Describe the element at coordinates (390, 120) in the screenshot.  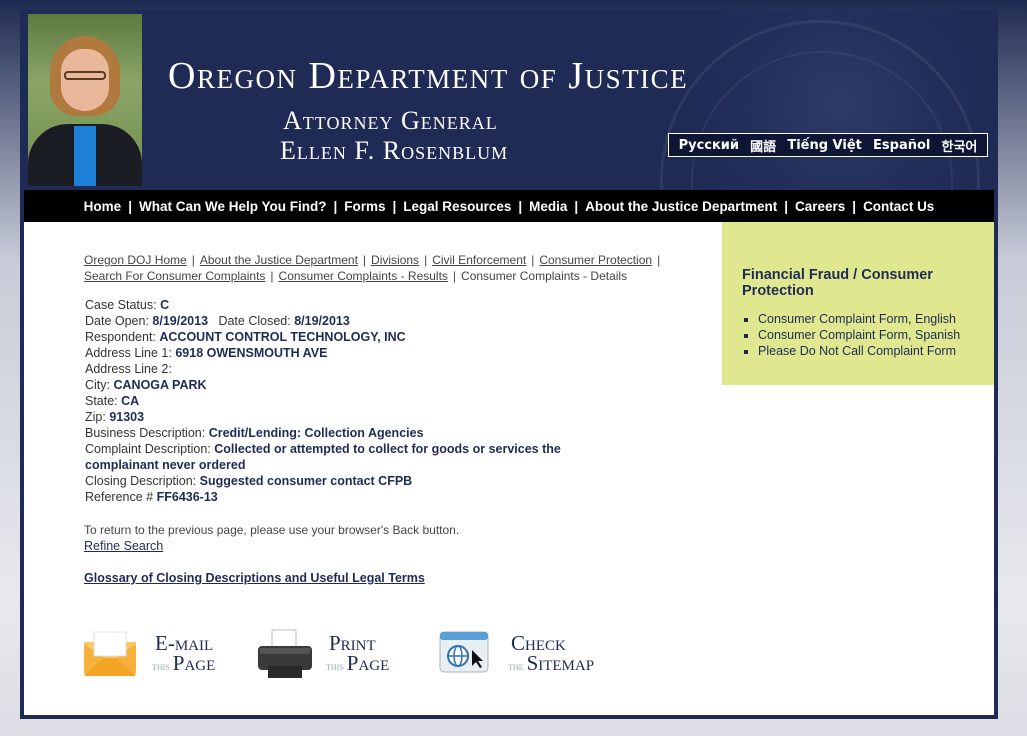
I see `ag-title: Attorney General` at that location.